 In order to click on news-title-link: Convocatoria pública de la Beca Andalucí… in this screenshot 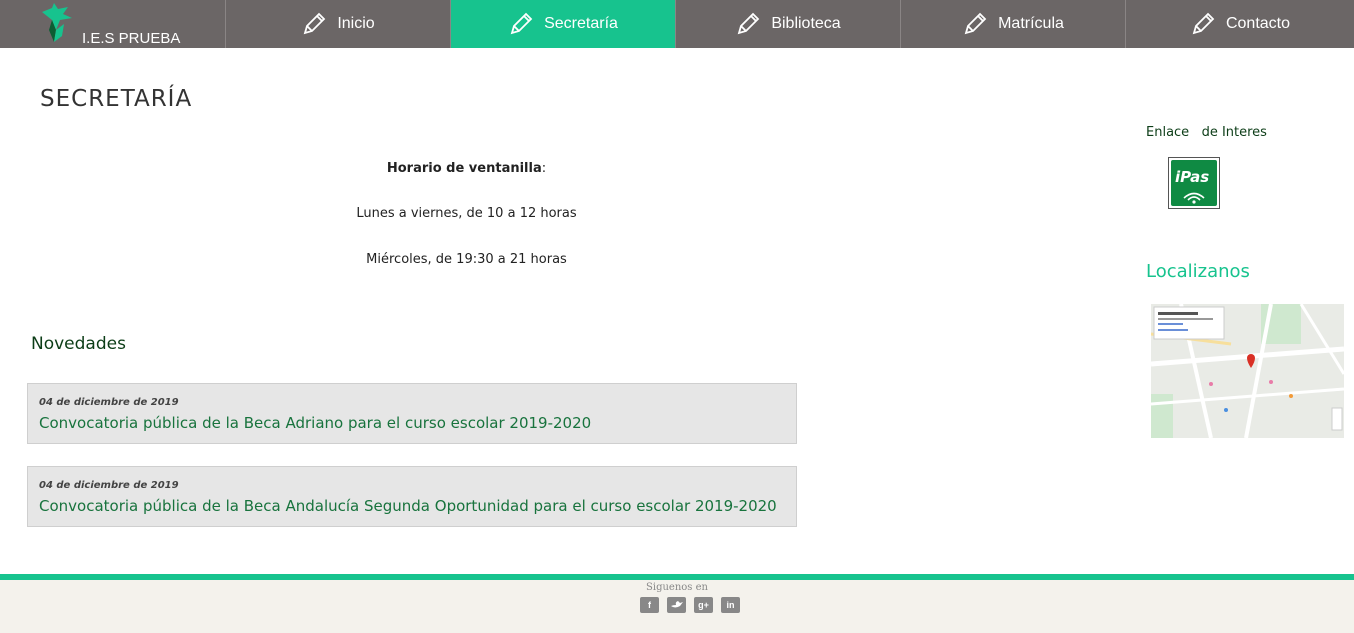, I will do `click(408, 506)`.